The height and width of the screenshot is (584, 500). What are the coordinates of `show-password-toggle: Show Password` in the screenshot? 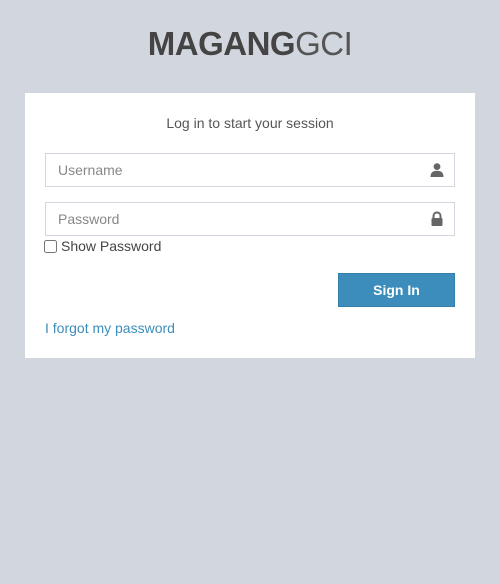 It's located at (102, 246).